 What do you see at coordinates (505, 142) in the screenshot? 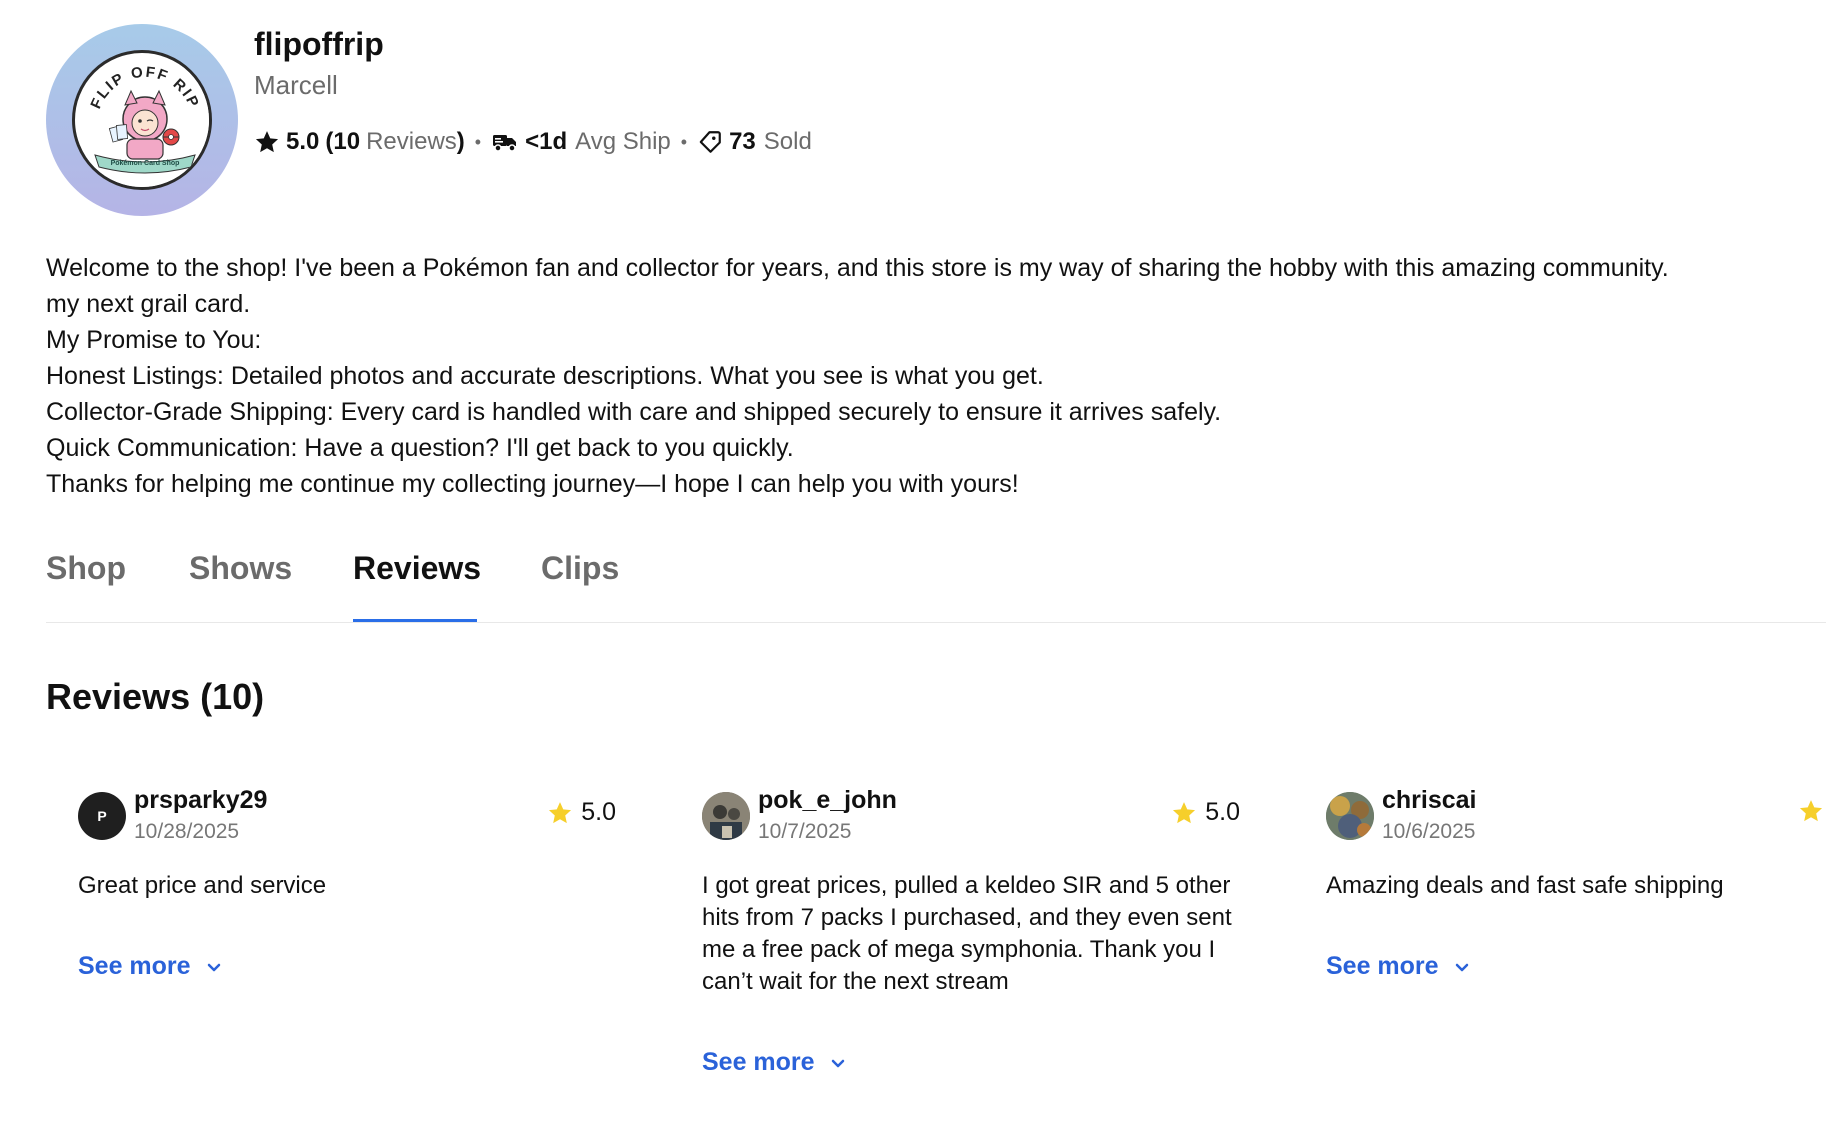
I see `truck-icon` at bounding box center [505, 142].